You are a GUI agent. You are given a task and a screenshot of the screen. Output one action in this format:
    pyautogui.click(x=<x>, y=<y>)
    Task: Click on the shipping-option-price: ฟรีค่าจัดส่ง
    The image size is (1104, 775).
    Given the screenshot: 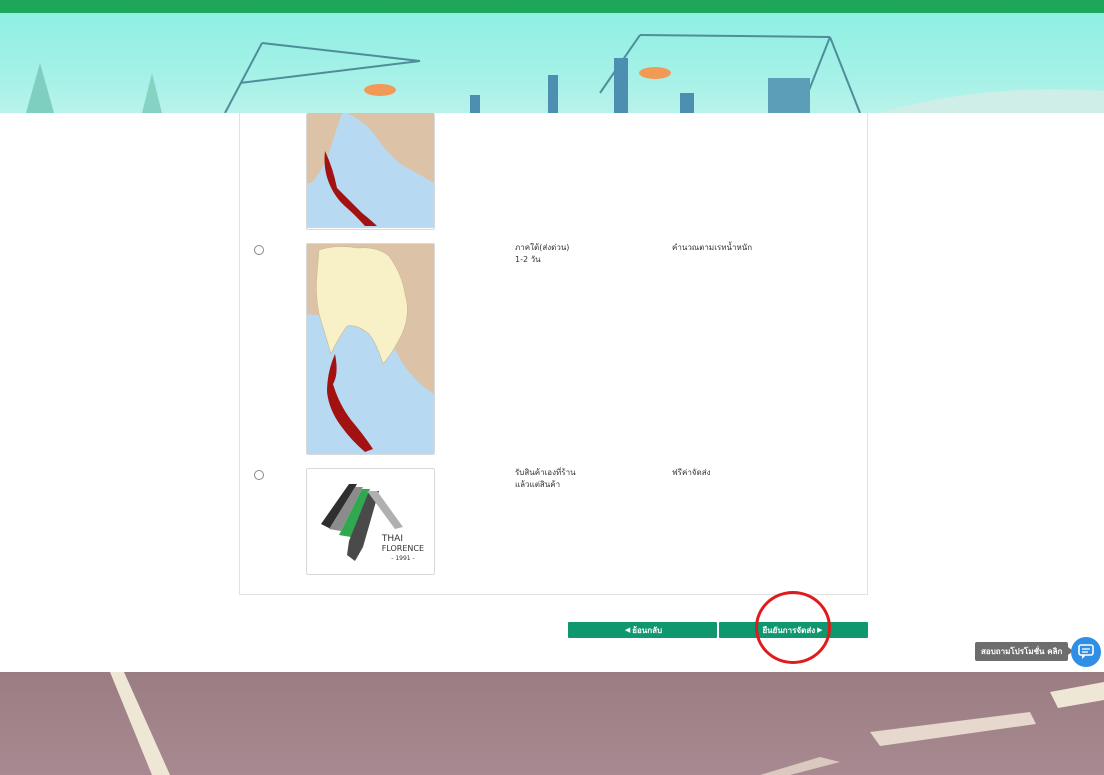 What is the action you would take?
    pyautogui.click(x=691, y=472)
    